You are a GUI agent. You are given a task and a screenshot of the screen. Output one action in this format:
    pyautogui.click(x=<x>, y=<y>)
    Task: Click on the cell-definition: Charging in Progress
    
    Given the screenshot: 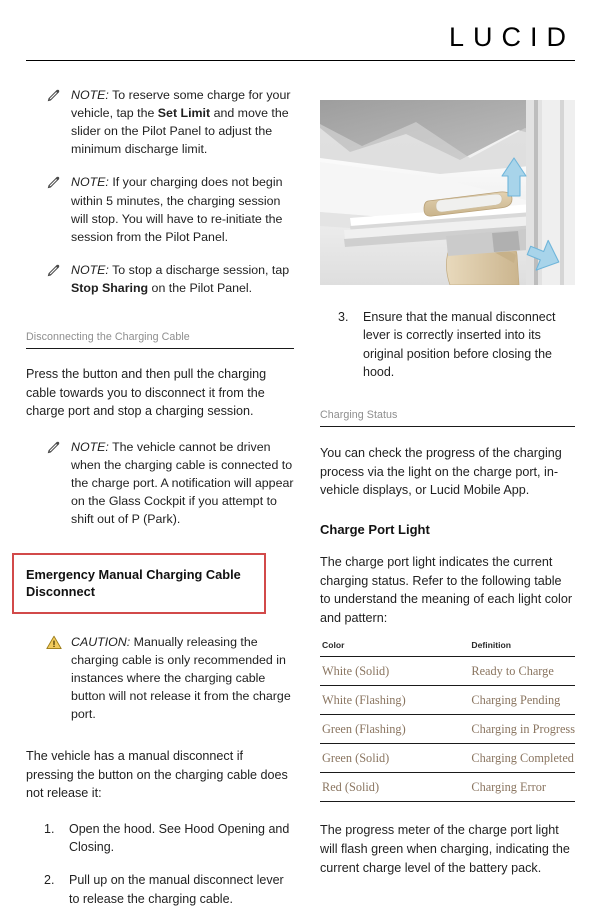 What is the action you would take?
    pyautogui.click(x=518, y=729)
    